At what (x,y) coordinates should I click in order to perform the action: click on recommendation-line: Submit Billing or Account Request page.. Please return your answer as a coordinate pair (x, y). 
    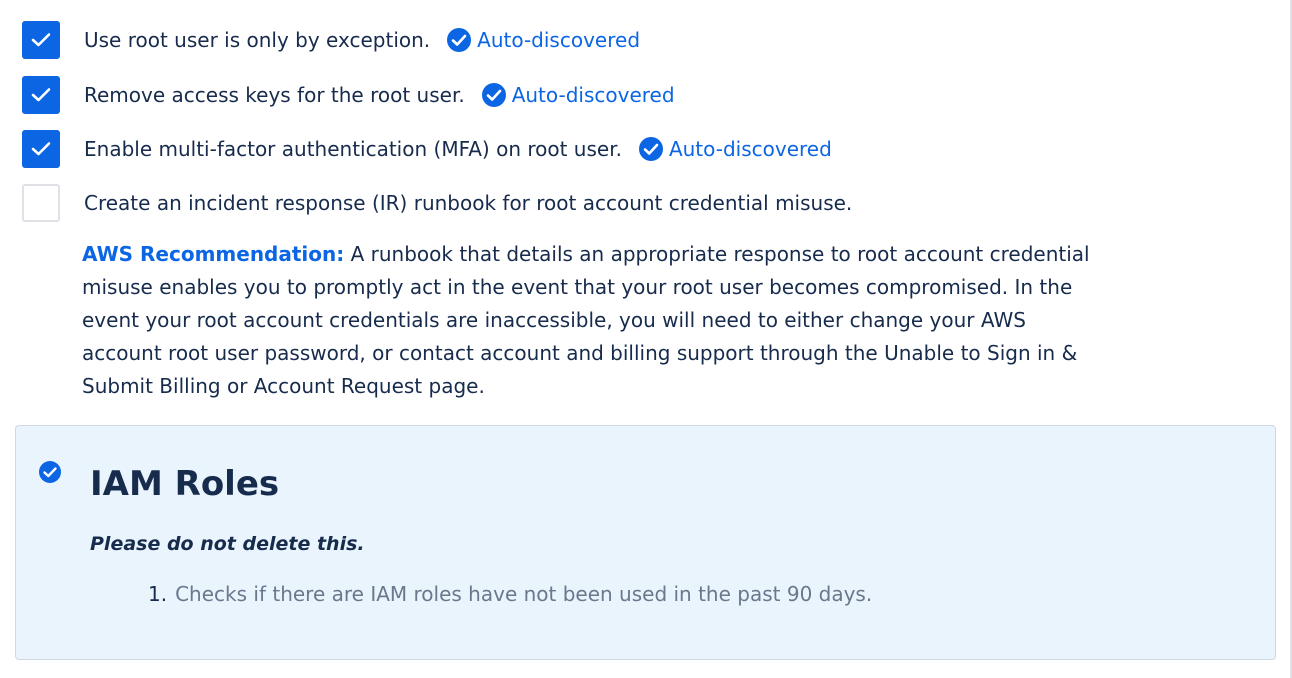
    Looking at the image, I should click on (283, 386).